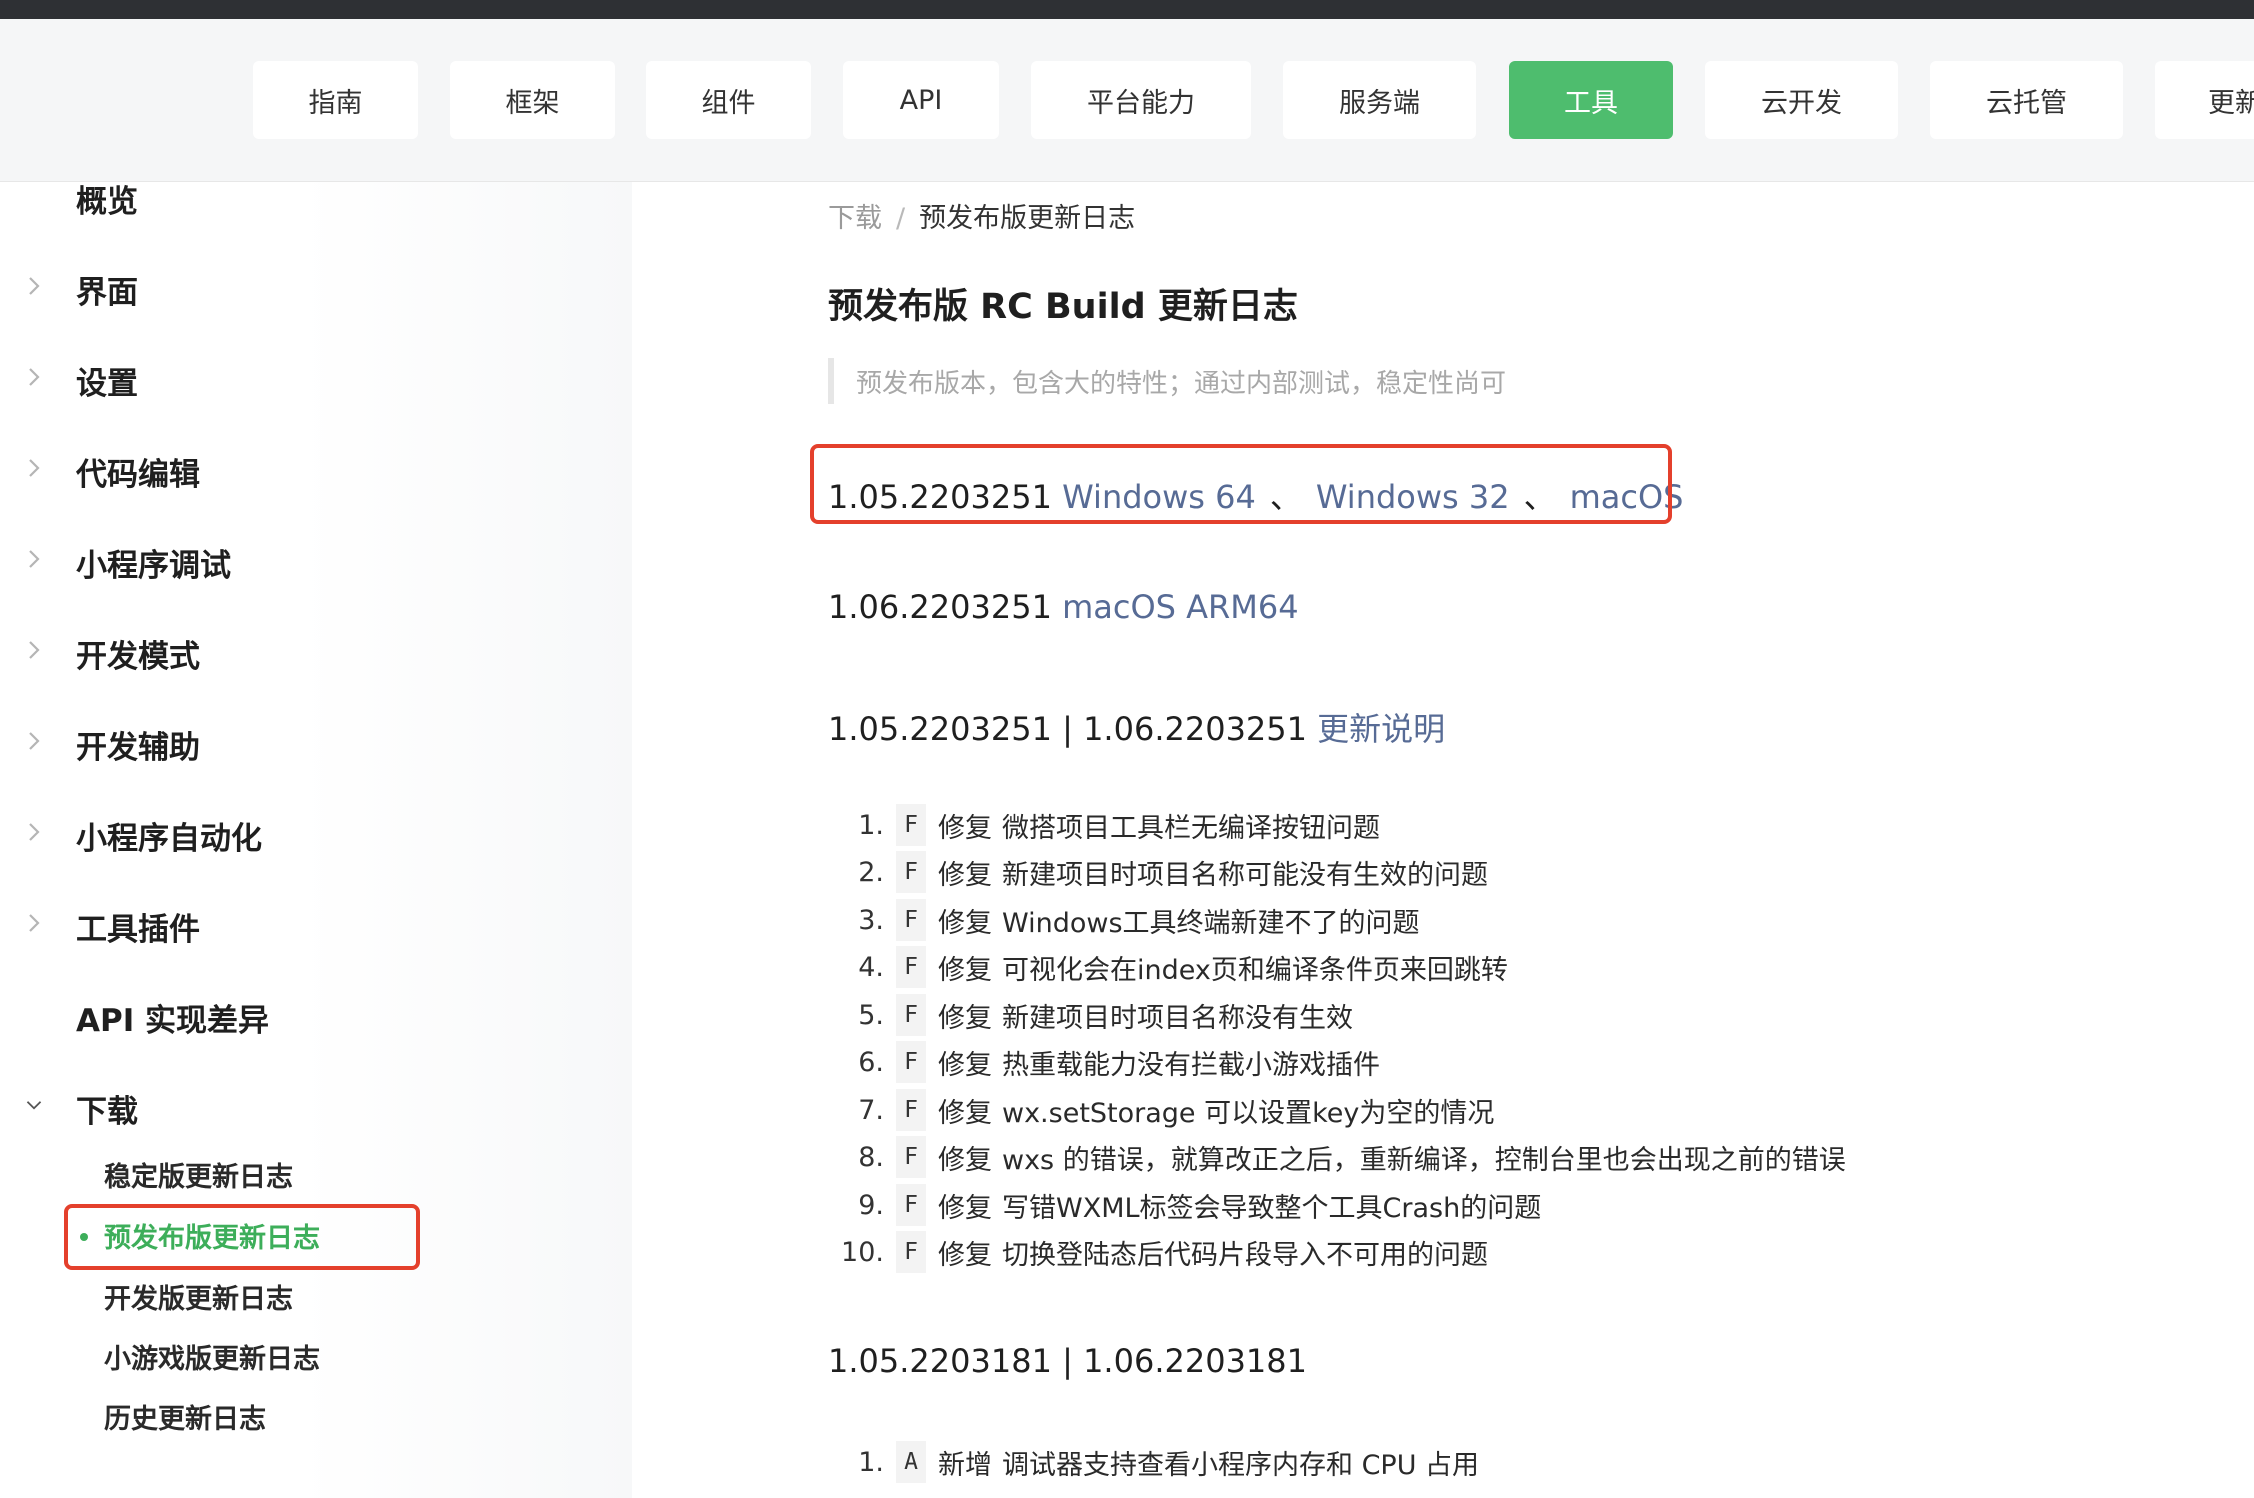 Image resolution: width=2254 pixels, height=1498 pixels. What do you see at coordinates (153, 566) in the screenshot?
I see `sidebar-item-label: 小程序调试` at bounding box center [153, 566].